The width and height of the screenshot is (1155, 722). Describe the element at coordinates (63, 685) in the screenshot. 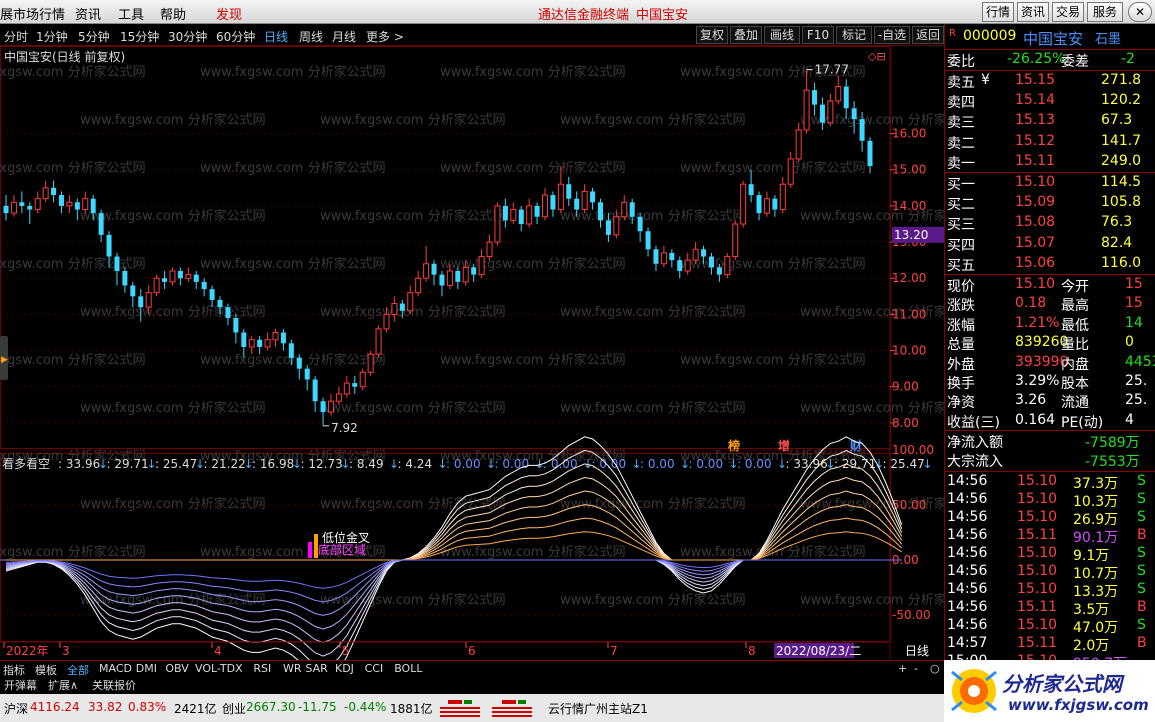

I see `expand-button: 扩展∧` at that location.